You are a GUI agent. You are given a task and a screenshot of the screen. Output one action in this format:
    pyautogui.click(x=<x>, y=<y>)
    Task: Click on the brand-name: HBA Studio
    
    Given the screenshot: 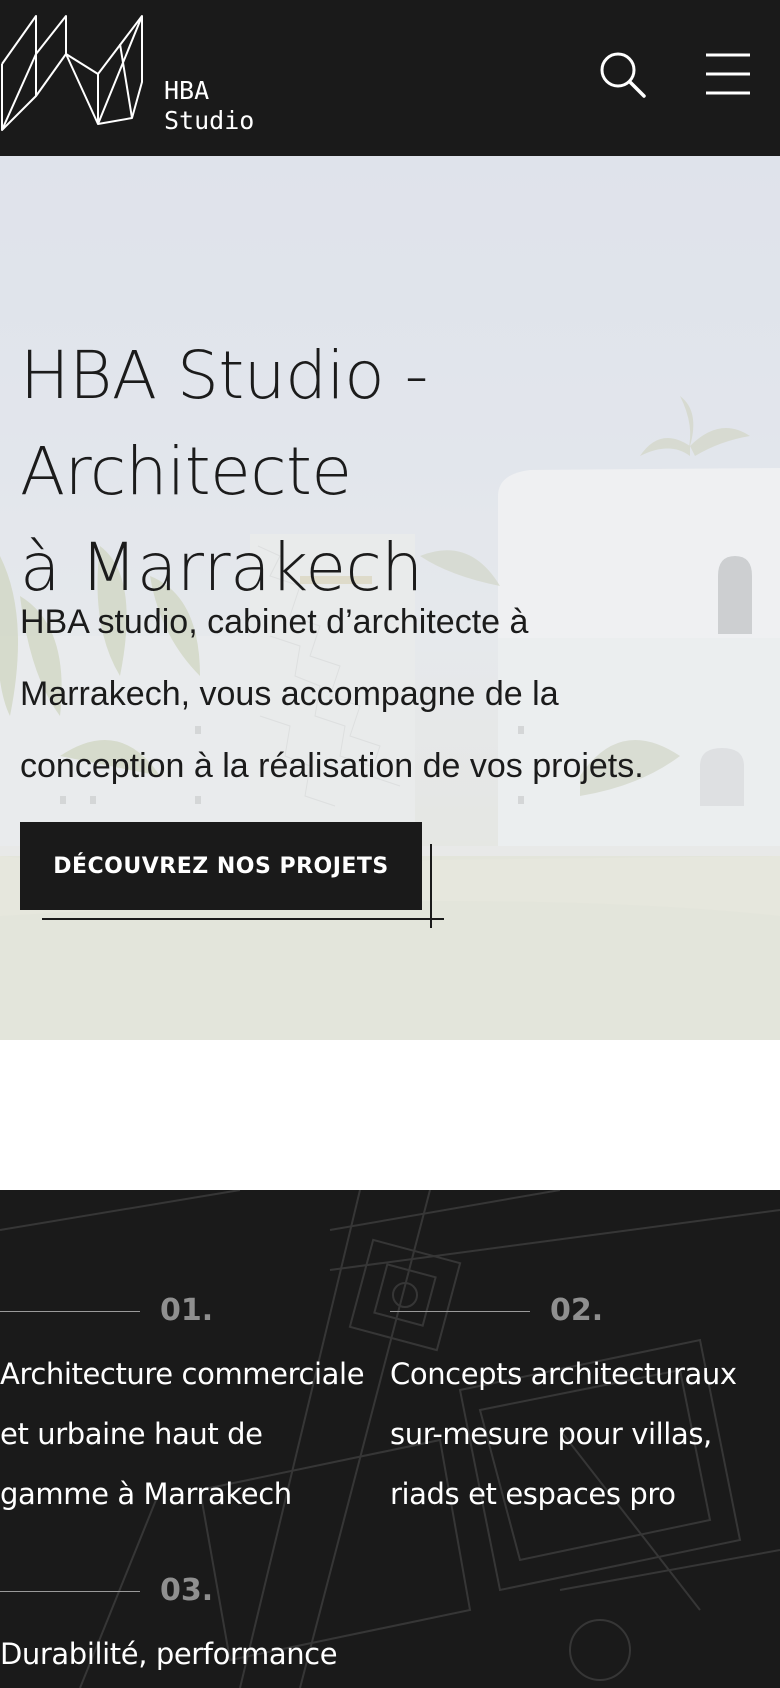 What is the action you would take?
    pyautogui.click(x=209, y=106)
    